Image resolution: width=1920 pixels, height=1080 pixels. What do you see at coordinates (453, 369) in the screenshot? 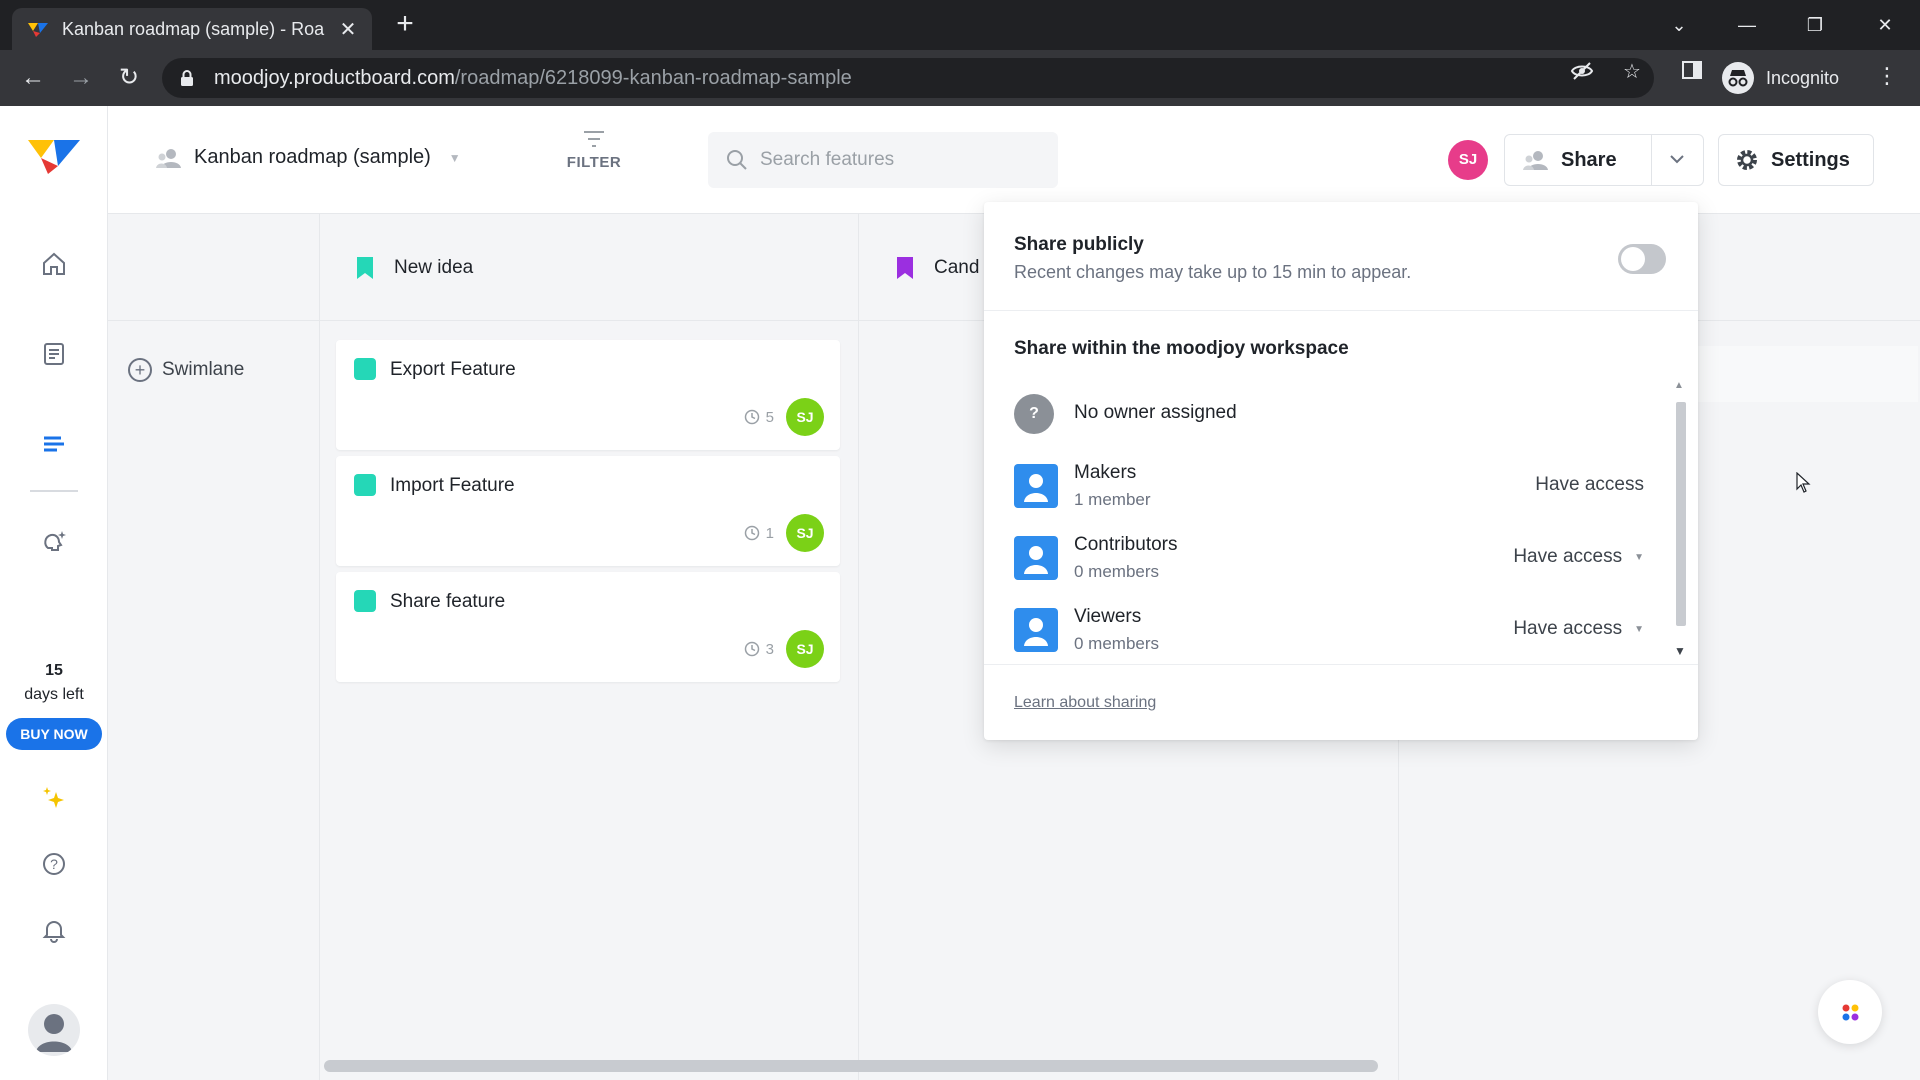
I see `feature-card-title: Export Feature` at bounding box center [453, 369].